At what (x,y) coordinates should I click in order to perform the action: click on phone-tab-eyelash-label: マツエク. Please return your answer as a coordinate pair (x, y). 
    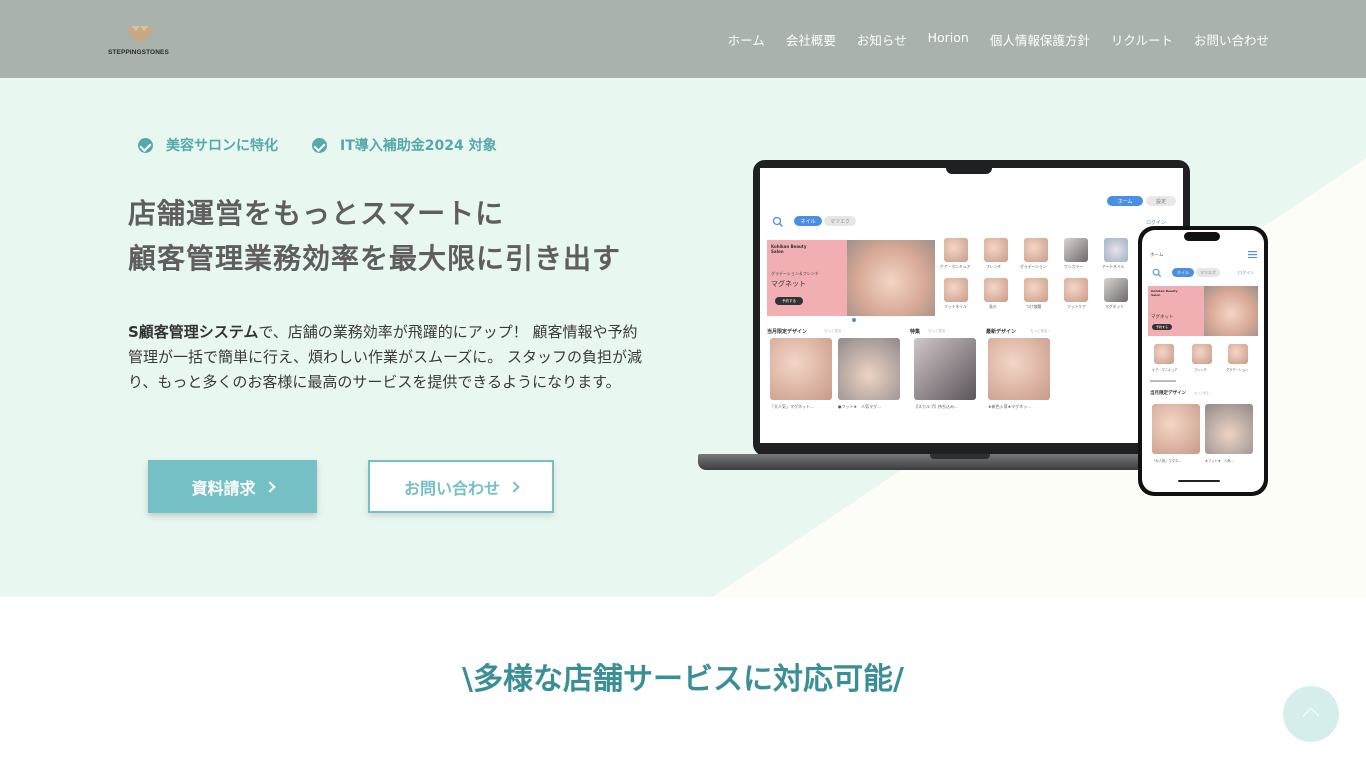
    Looking at the image, I should click on (1208, 272).